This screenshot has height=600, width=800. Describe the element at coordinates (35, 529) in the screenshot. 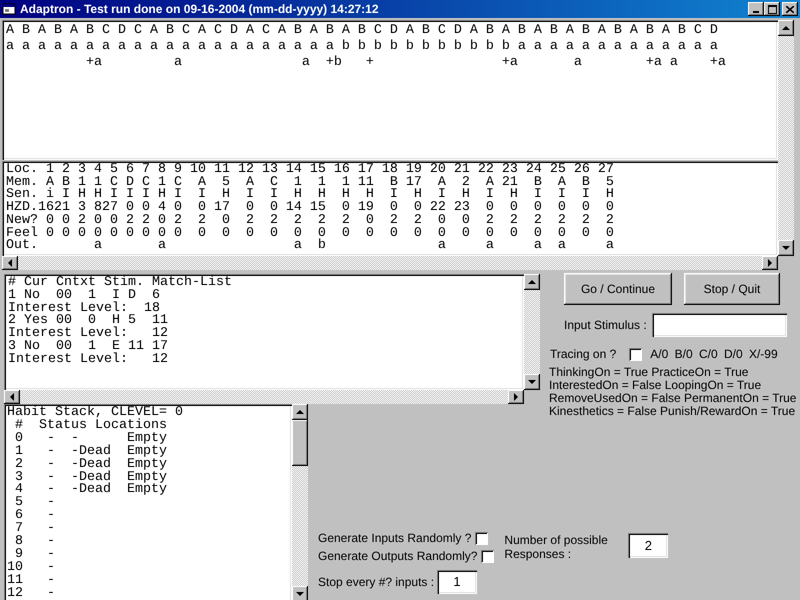

I see `habit-stack-line: 7 -` at that location.